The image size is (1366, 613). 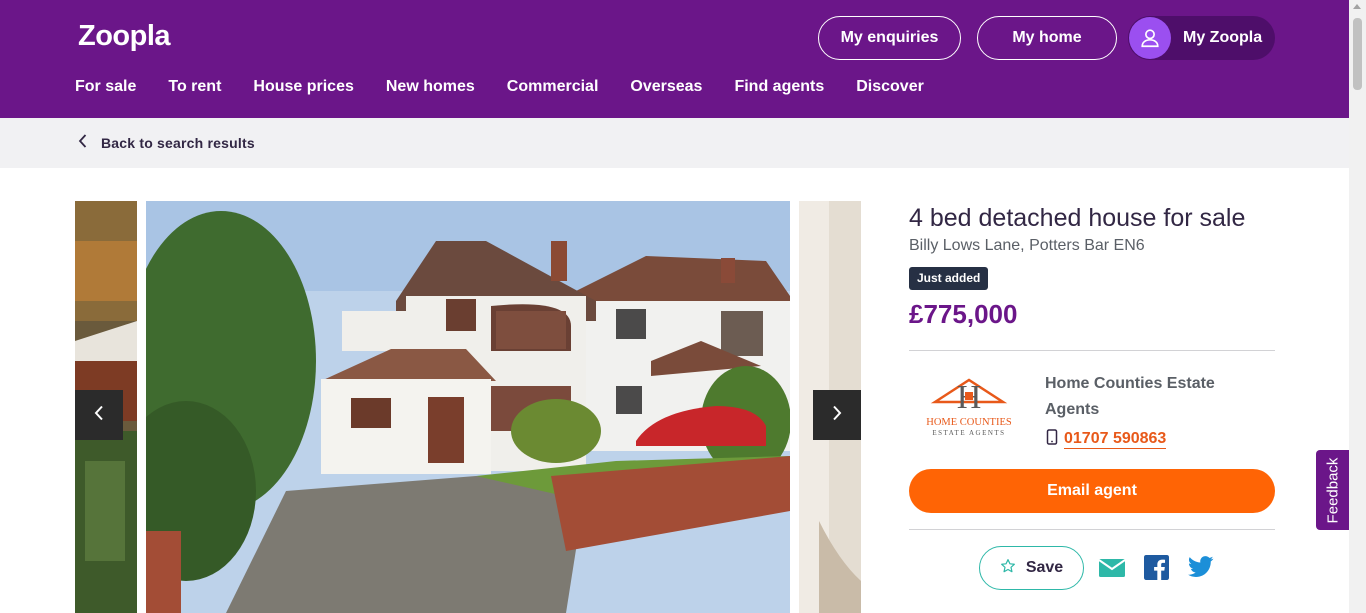 I want to click on nav-for-sale: For sale, so click(x=105, y=87).